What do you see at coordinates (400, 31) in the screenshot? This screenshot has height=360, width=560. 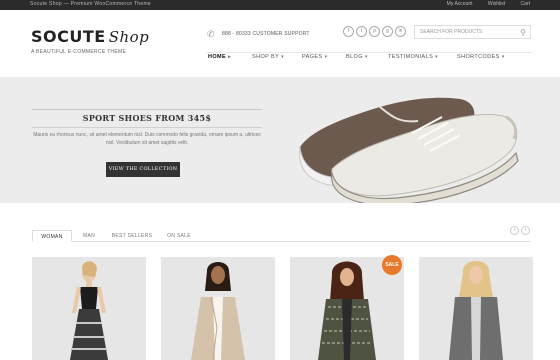 I see `linkedin-icon: in` at bounding box center [400, 31].